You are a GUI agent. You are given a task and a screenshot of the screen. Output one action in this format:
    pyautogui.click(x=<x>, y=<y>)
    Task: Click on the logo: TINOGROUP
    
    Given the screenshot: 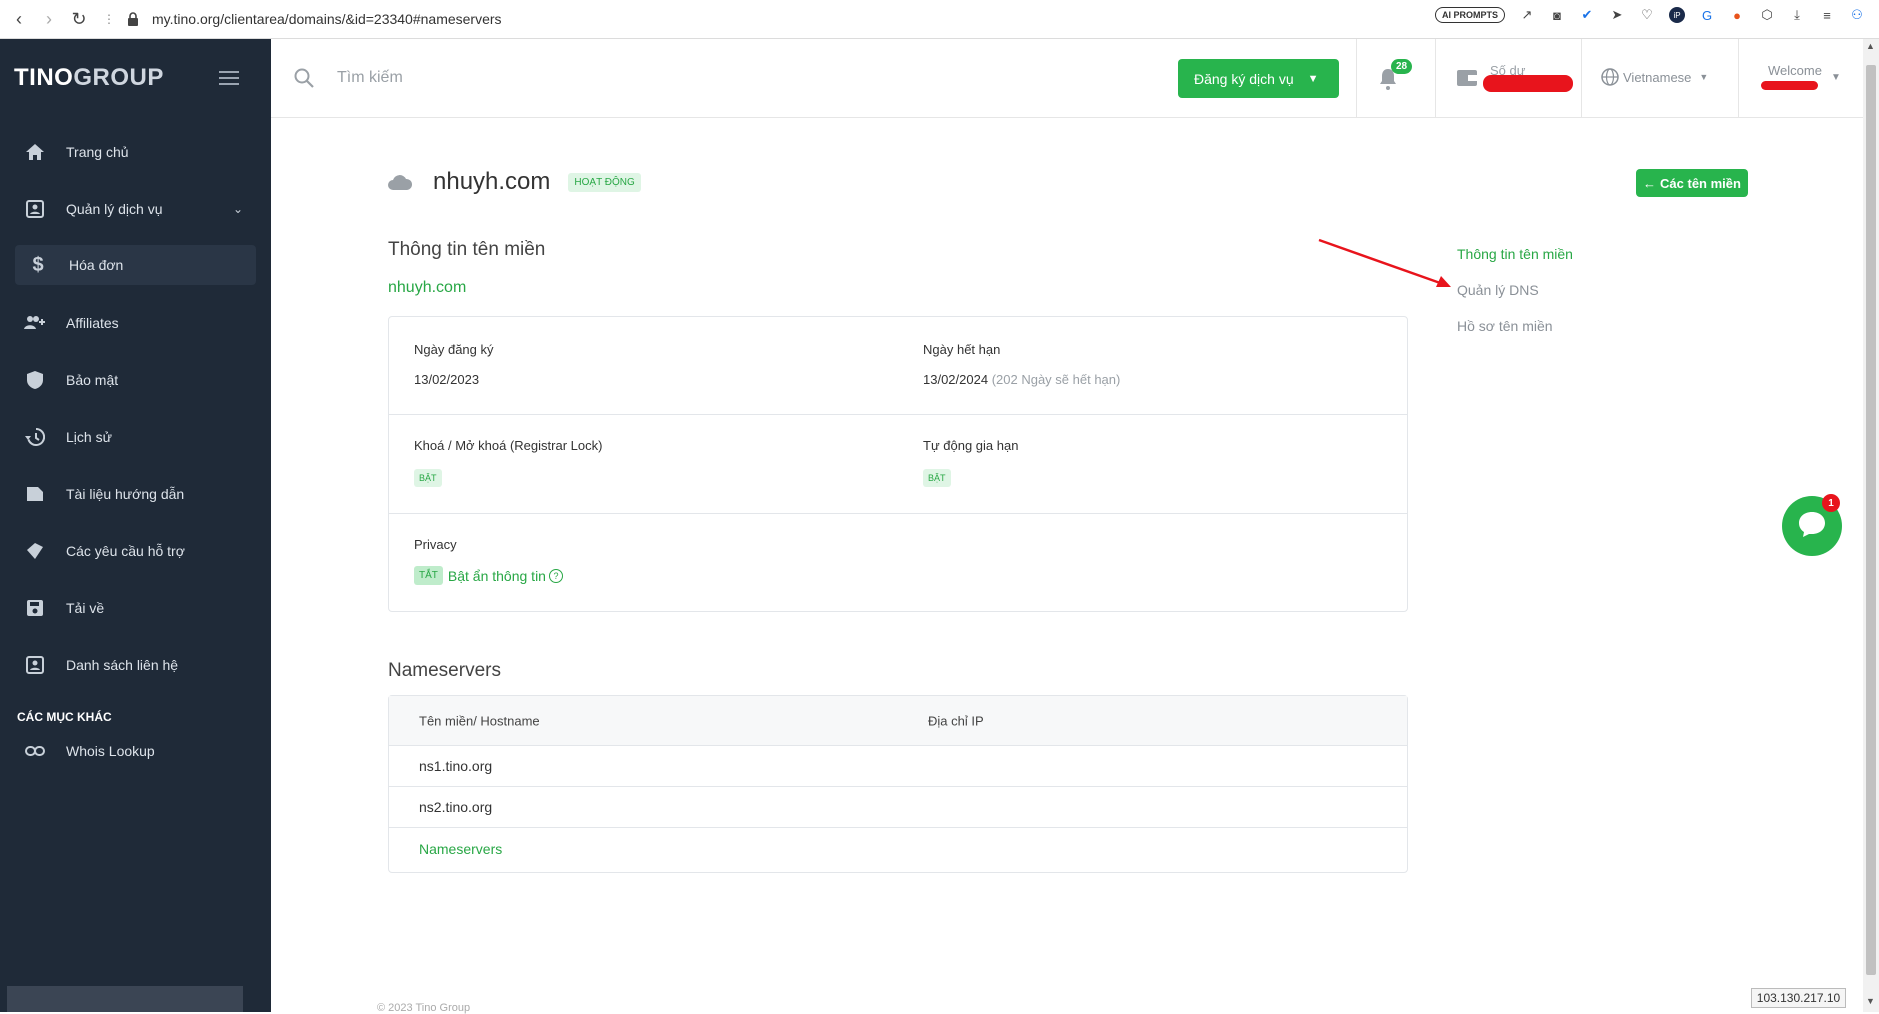 What is the action you would take?
    pyautogui.click(x=89, y=78)
    